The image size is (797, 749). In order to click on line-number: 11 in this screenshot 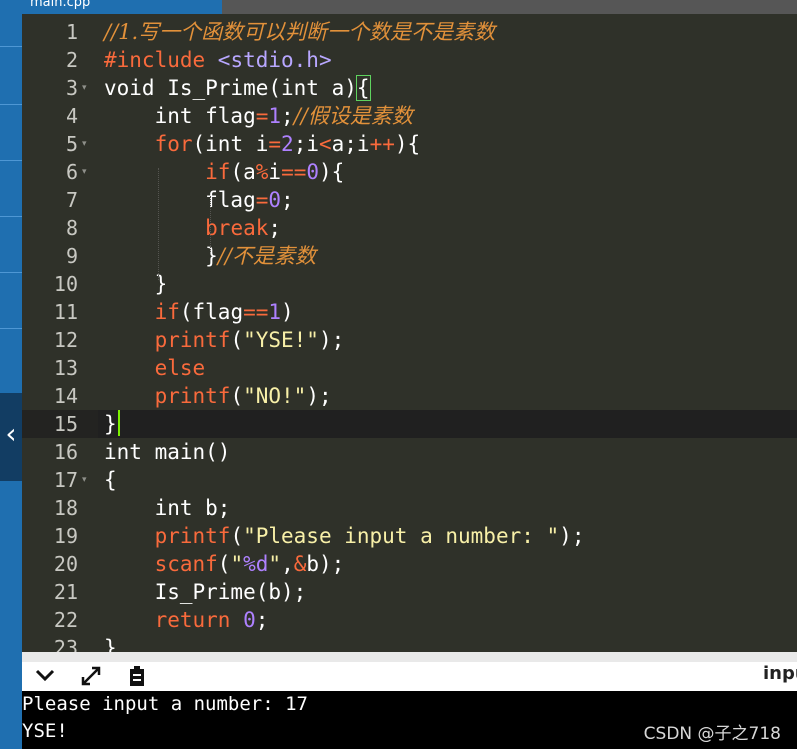, I will do `click(65, 312)`.